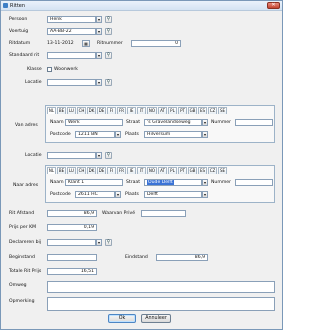 The height and width of the screenshot is (330, 320). I want to click on prijs-per-km-field: 0,19, so click(72, 227).